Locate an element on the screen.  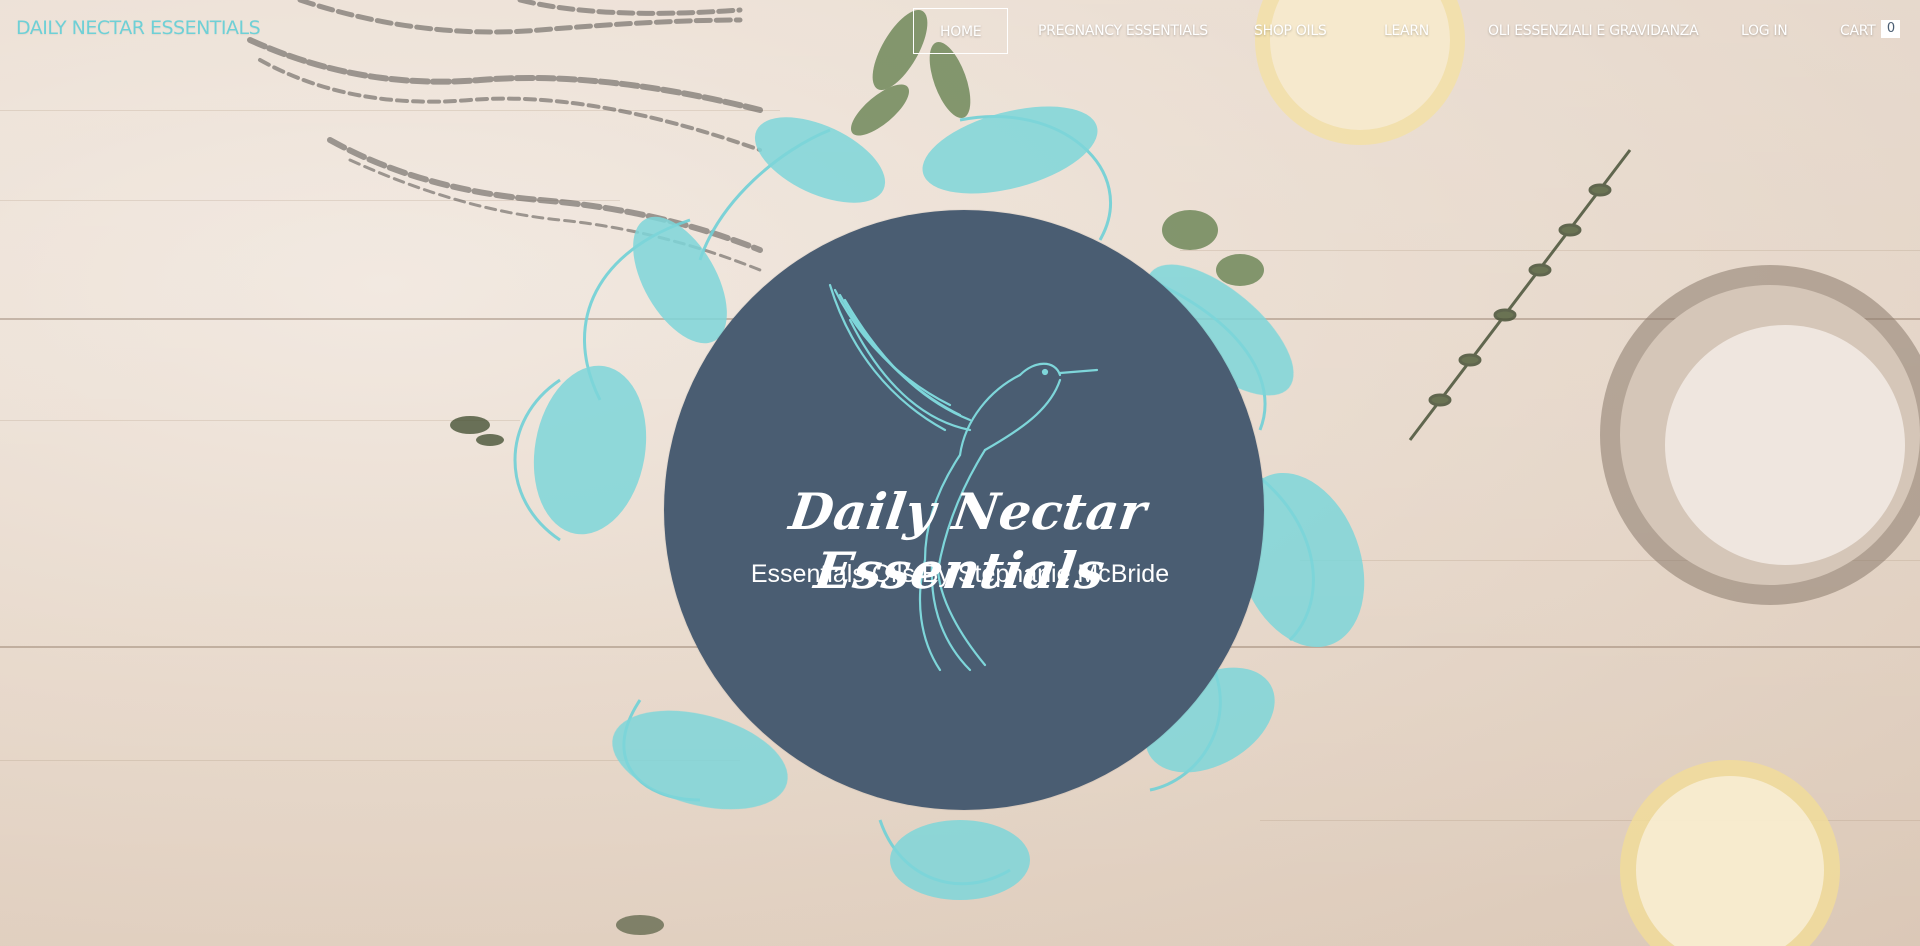
nav-pregnancy-essentials: PREGNANCY ESSENTIALS is located at coordinates (1123, 31).